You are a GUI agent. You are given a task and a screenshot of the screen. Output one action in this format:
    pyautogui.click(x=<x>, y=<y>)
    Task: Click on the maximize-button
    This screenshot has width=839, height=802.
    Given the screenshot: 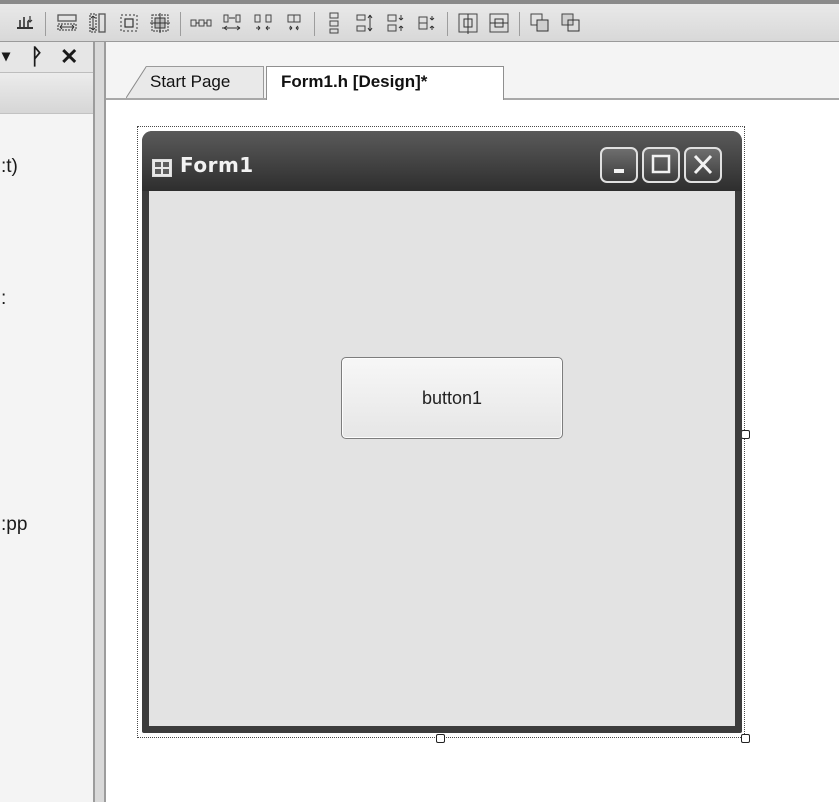 What is the action you would take?
    pyautogui.click(x=661, y=165)
    